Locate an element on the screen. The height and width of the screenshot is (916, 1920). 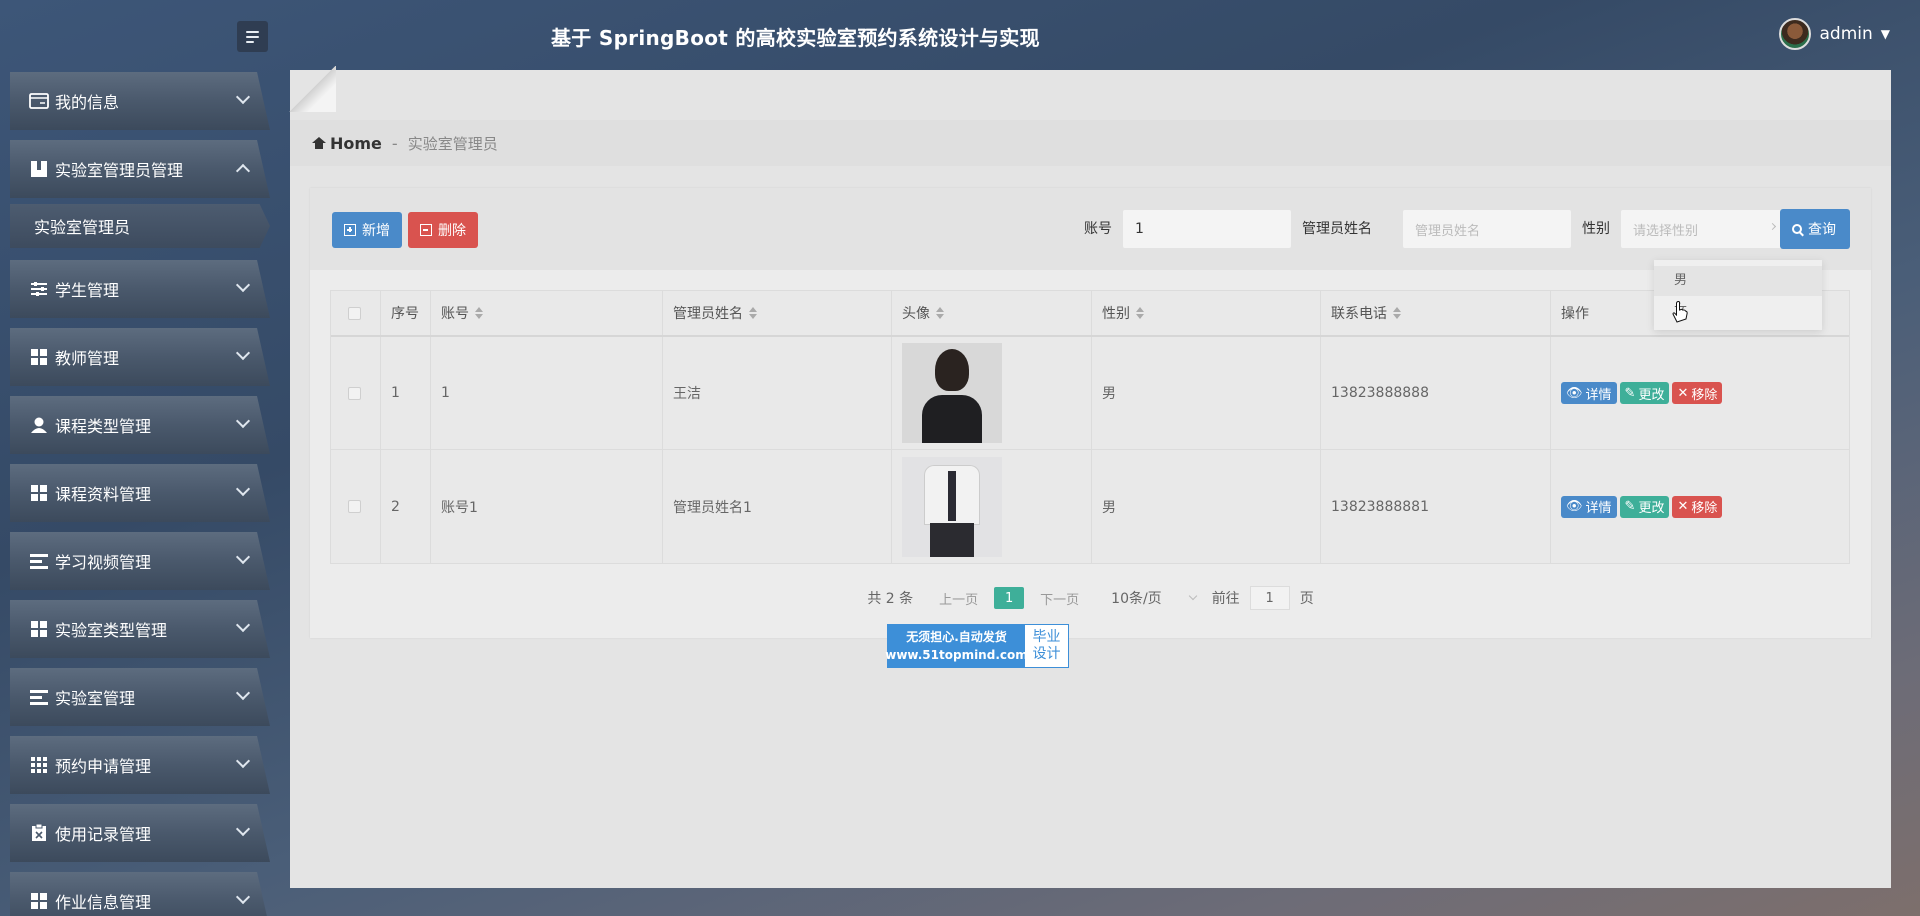
sidebar-item-label: 预约申请管理 is located at coordinates (103, 766).